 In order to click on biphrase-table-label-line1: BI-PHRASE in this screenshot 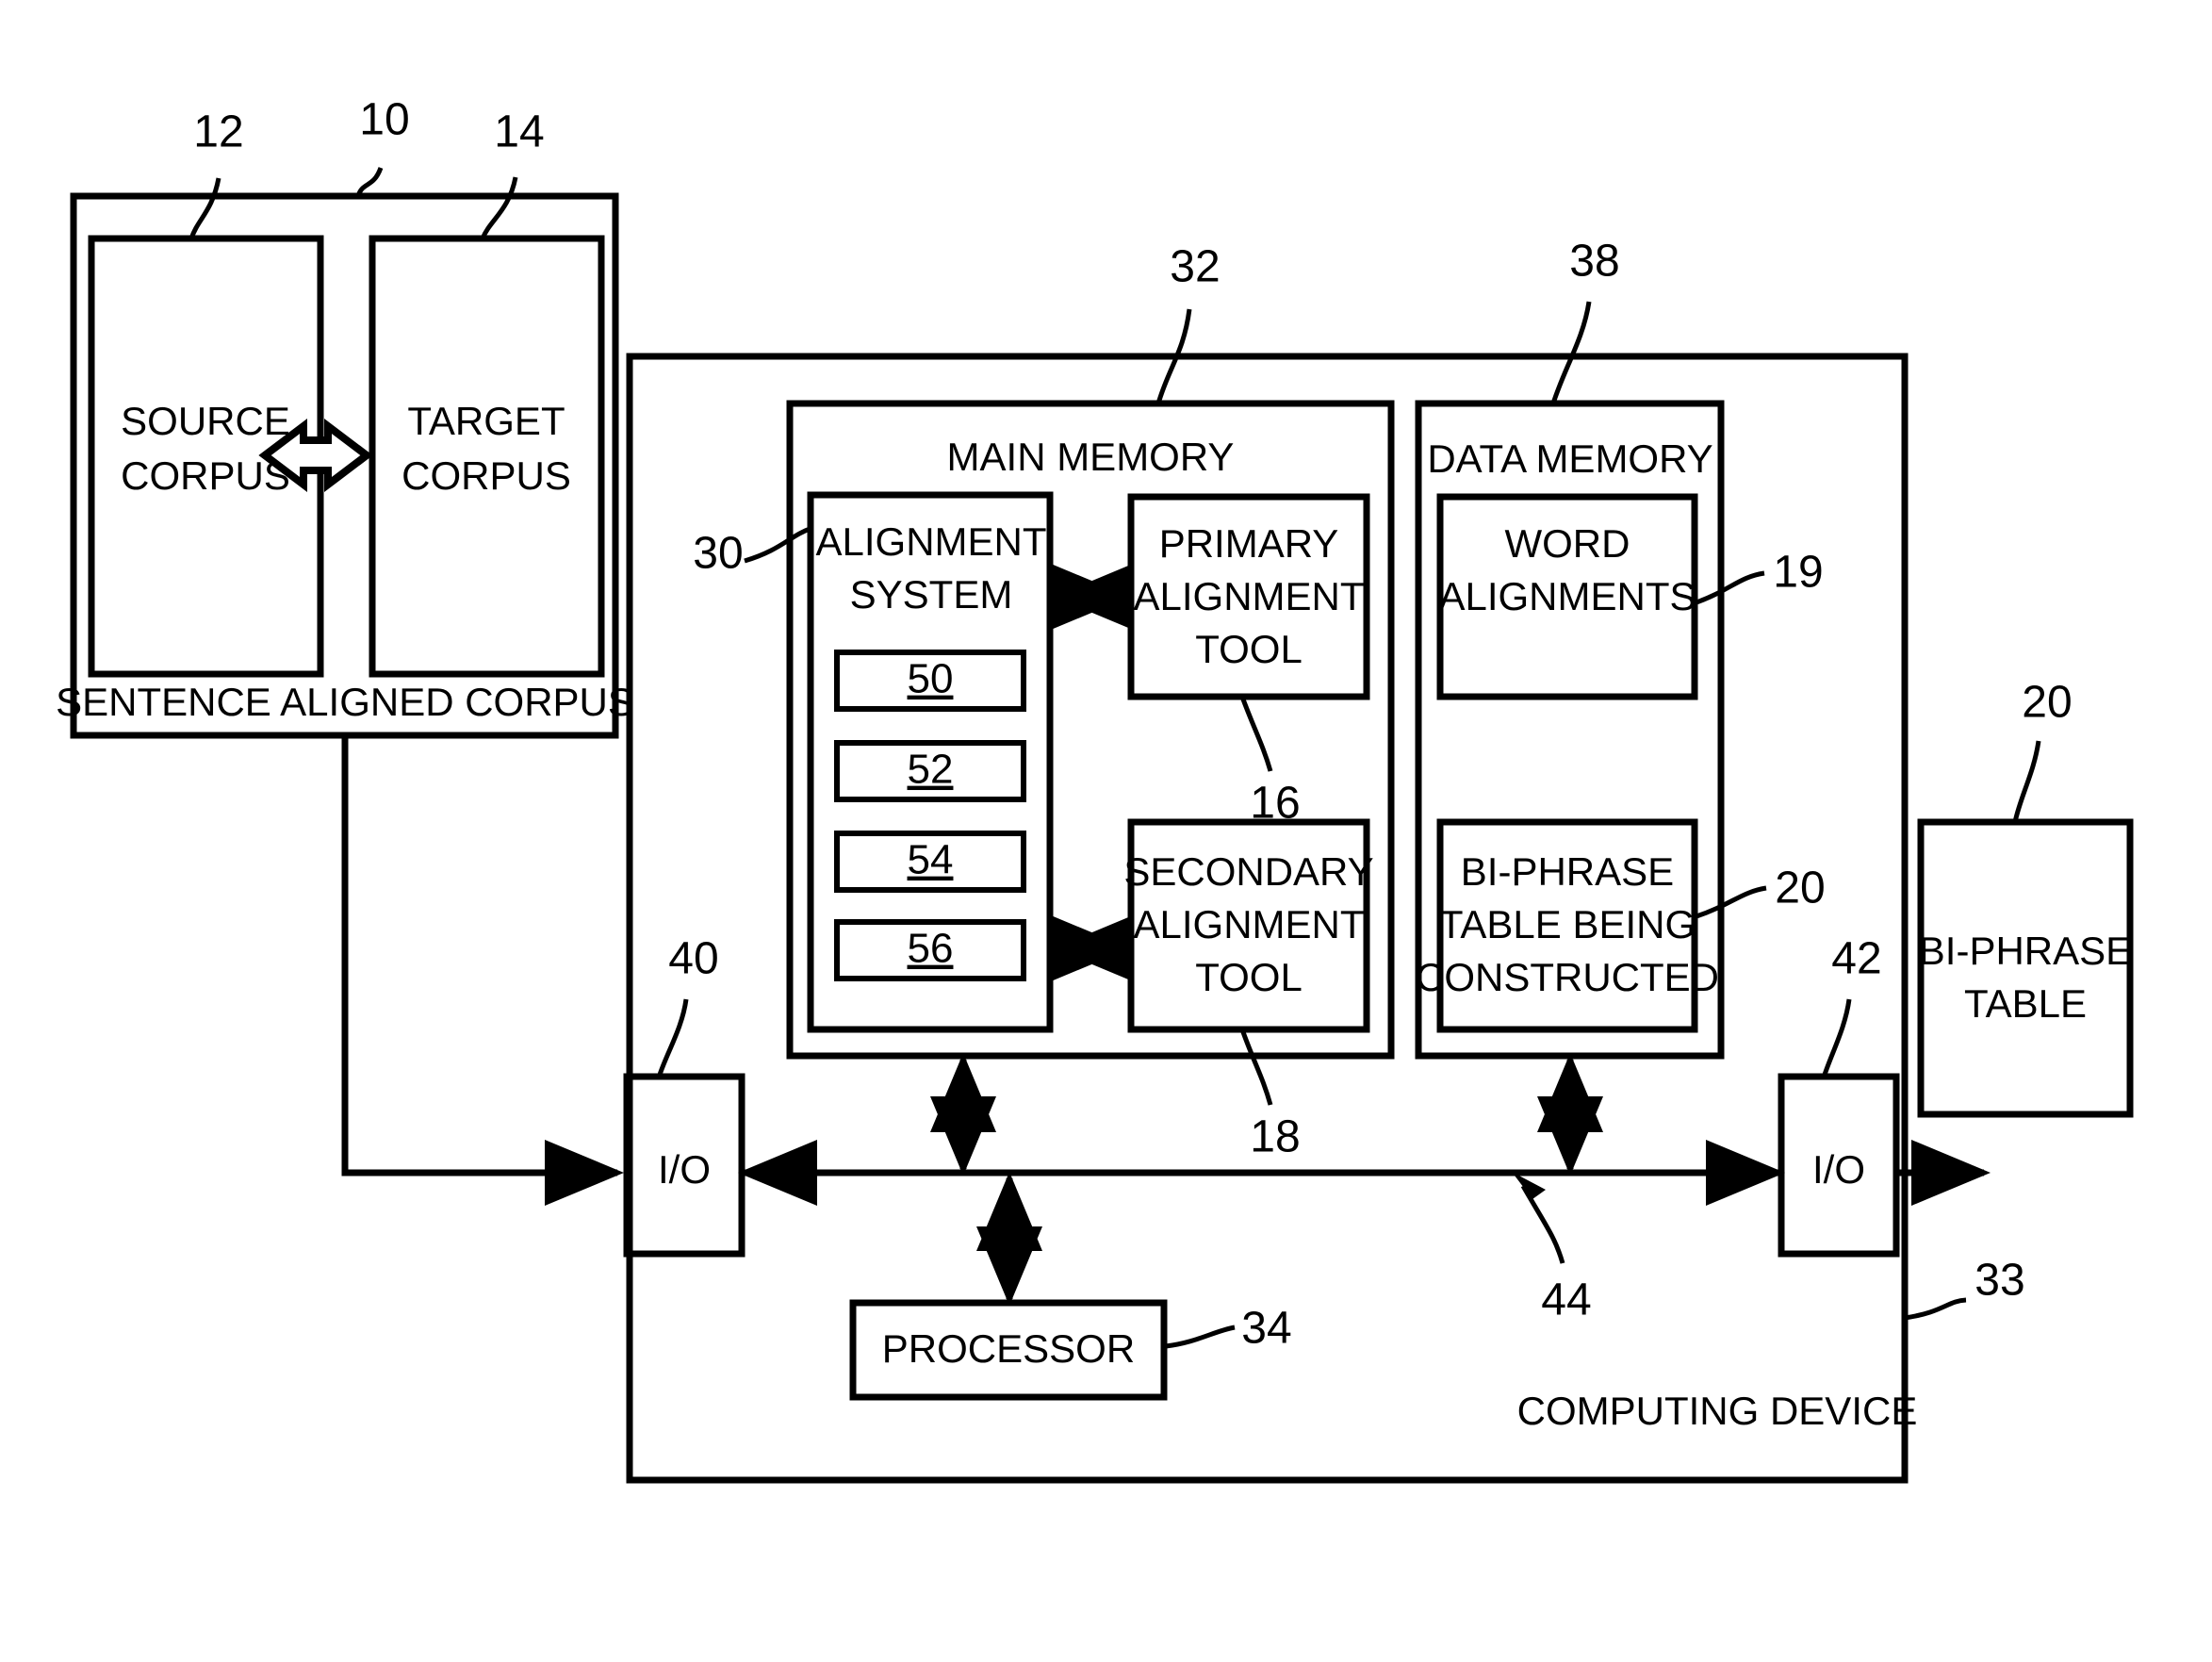, I will do `click(2025, 951)`.